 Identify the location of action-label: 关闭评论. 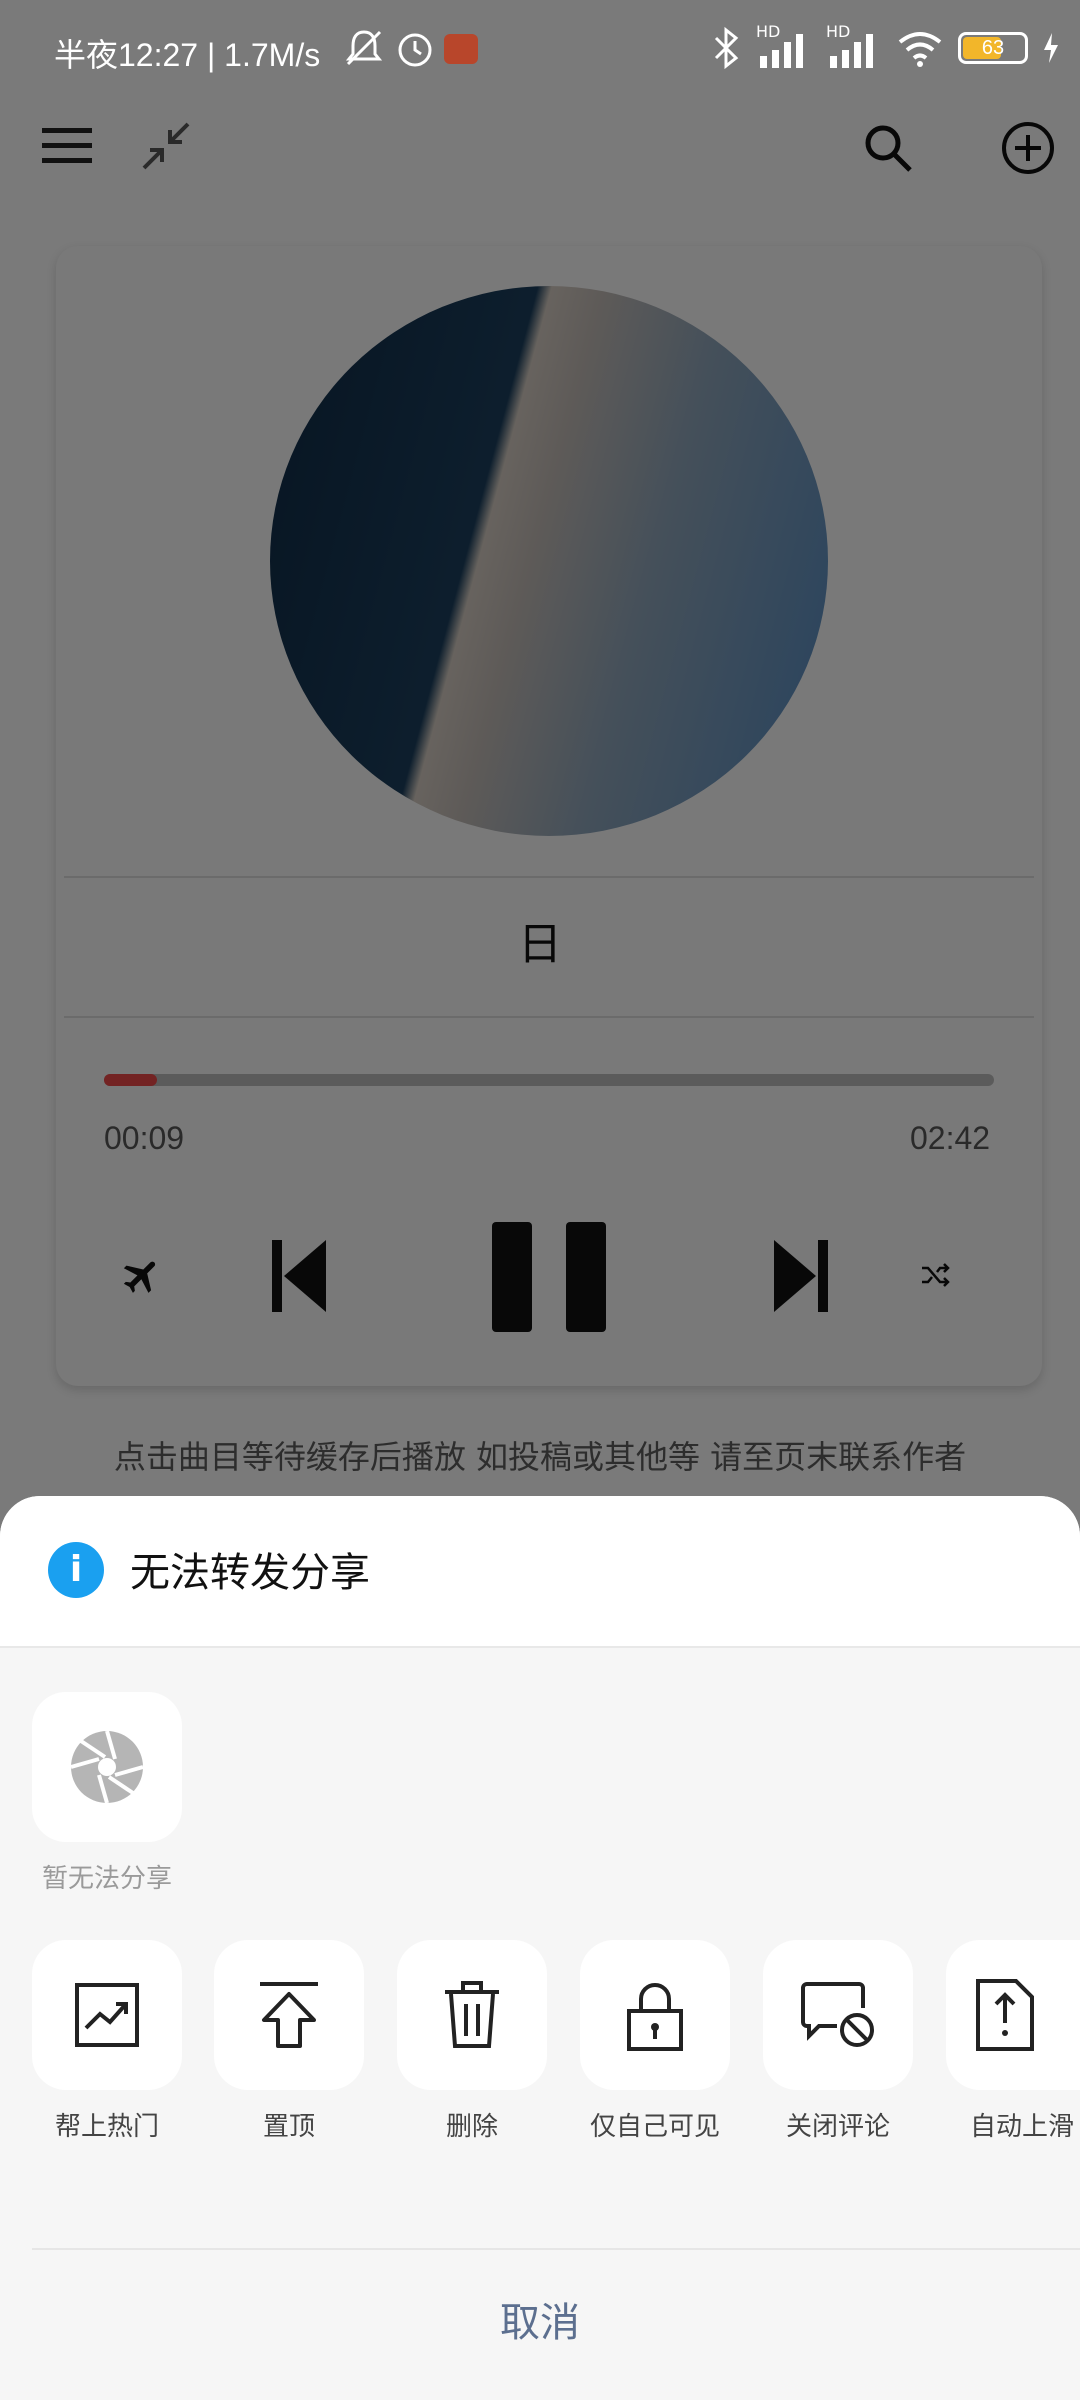
(837, 2127).